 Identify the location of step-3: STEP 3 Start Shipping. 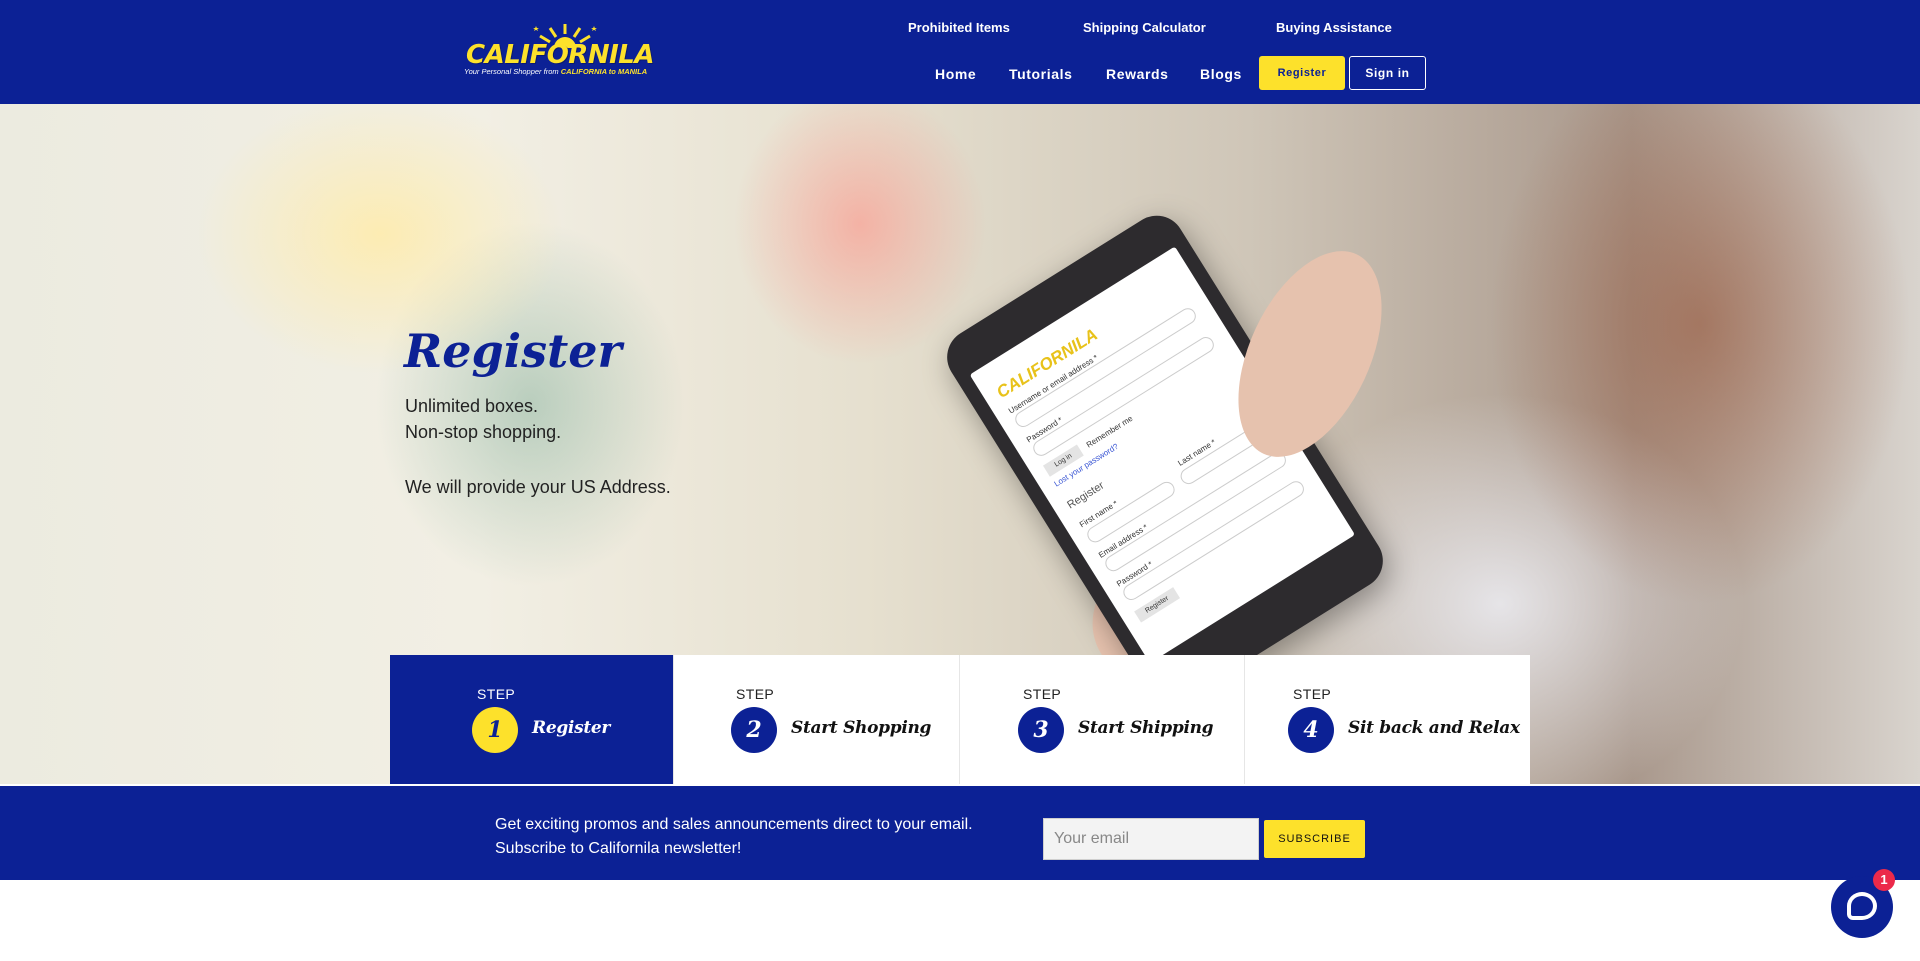
(1102, 719).